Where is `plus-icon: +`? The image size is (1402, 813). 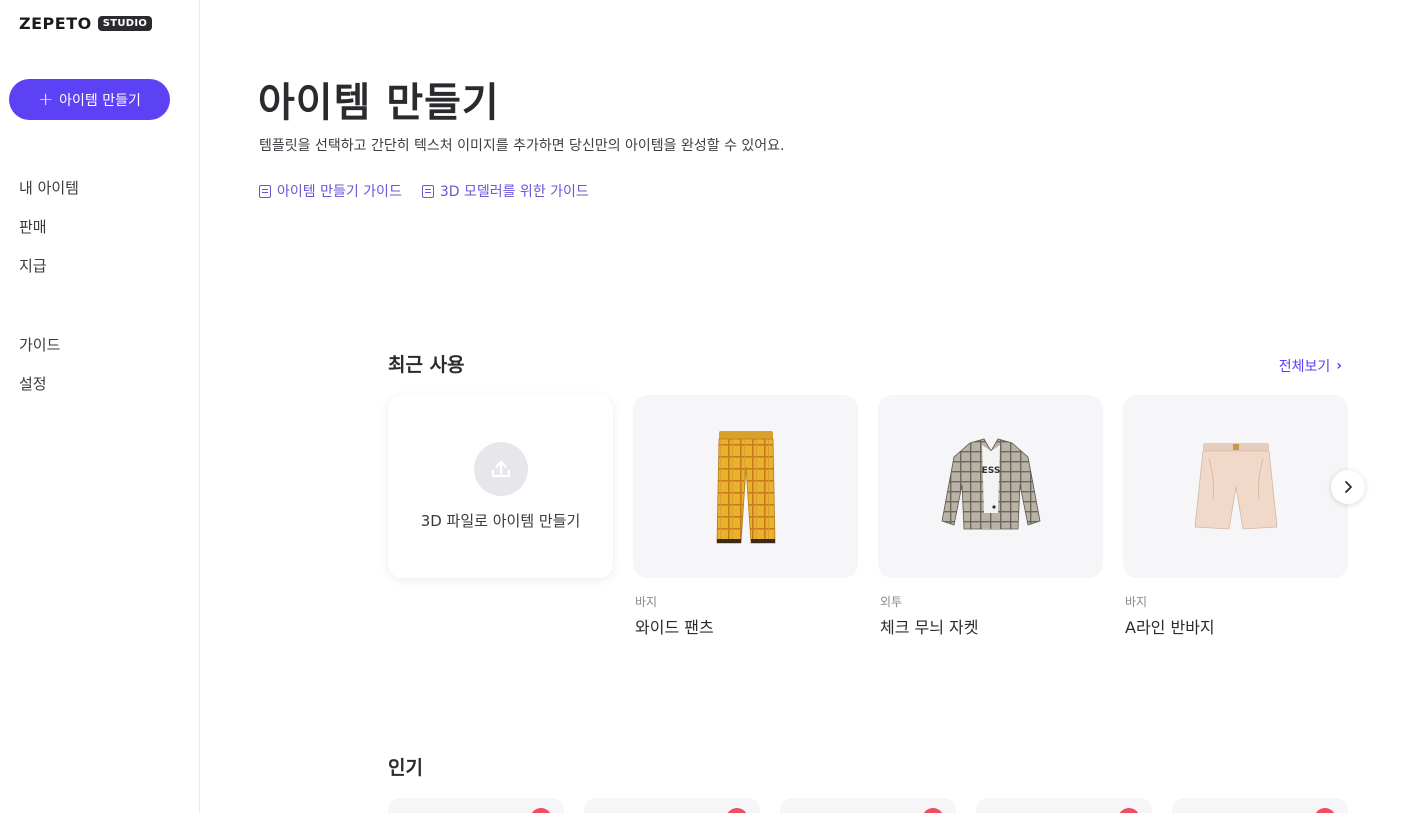
plus-icon: + is located at coordinates (46, 99).